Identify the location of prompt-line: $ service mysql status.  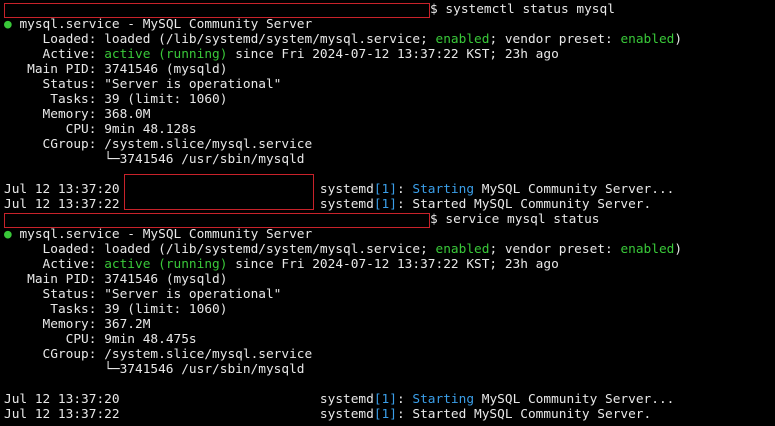
(387, 220).